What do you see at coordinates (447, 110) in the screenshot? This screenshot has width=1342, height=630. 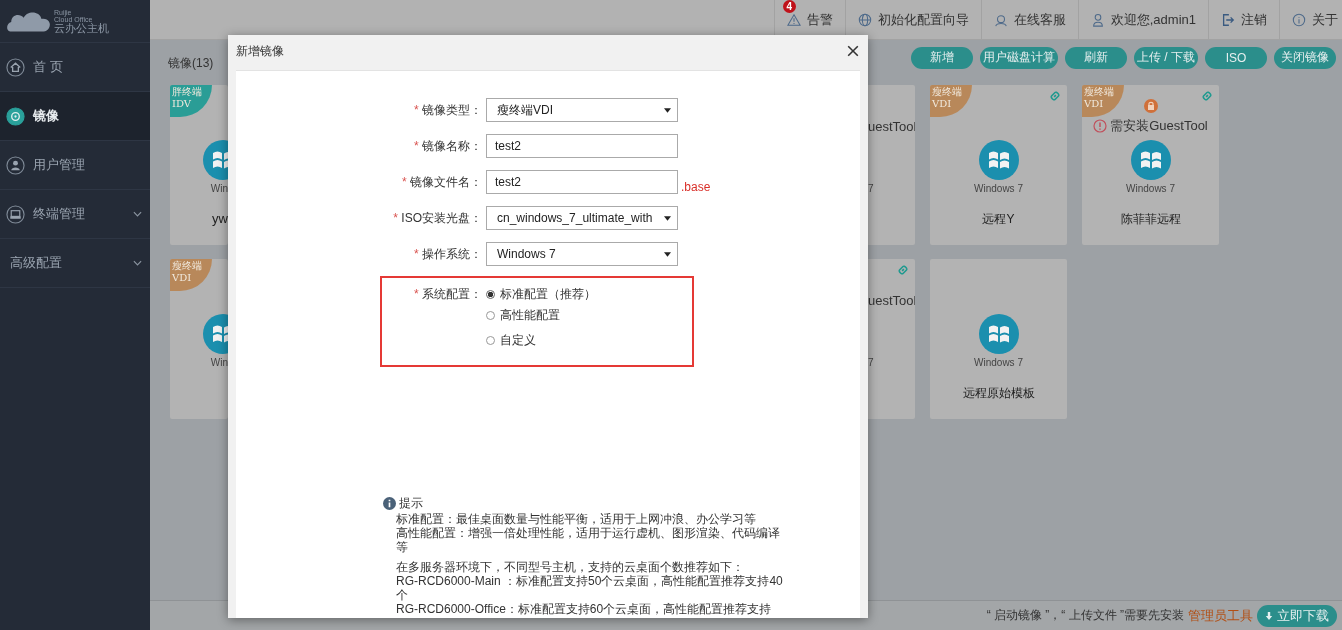 I see `field-label: * 镜像类型：` at bounding box center [447, 110].